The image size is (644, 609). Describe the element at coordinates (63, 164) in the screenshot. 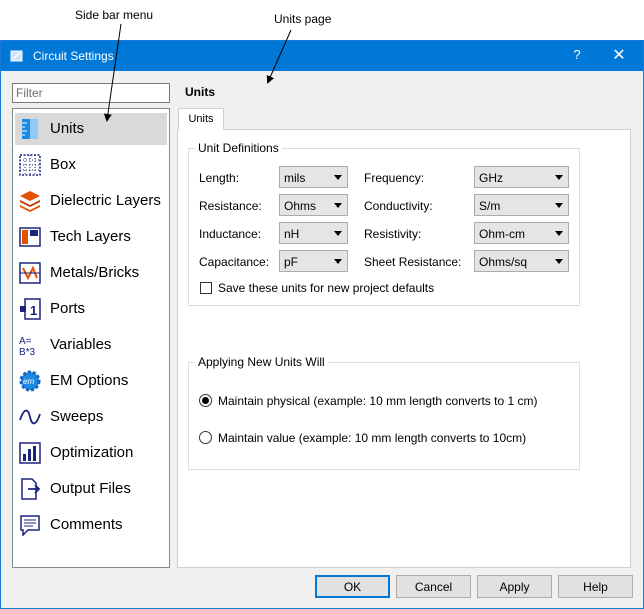

I see `sidebar-item-label: Box` at that location.